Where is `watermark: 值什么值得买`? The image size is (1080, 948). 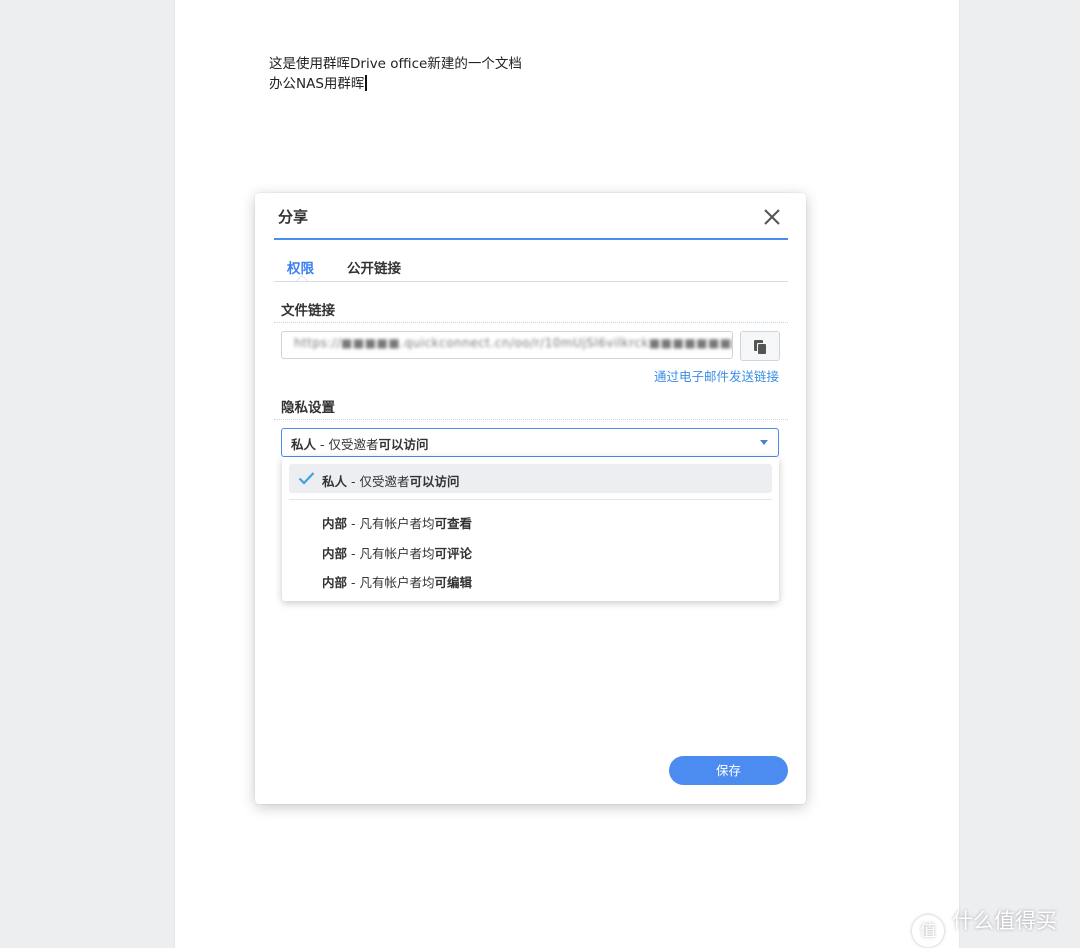
watermark: 值什么值得买 is located at coordinates (984, 926).